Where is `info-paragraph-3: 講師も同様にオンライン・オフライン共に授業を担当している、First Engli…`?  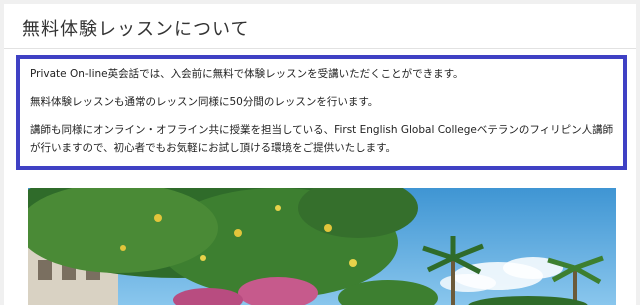
info-paragraph-3: 講師も同様にオンライン・オフライン共に授業を担当している、First Engli… is located at coordinates (322, 139).